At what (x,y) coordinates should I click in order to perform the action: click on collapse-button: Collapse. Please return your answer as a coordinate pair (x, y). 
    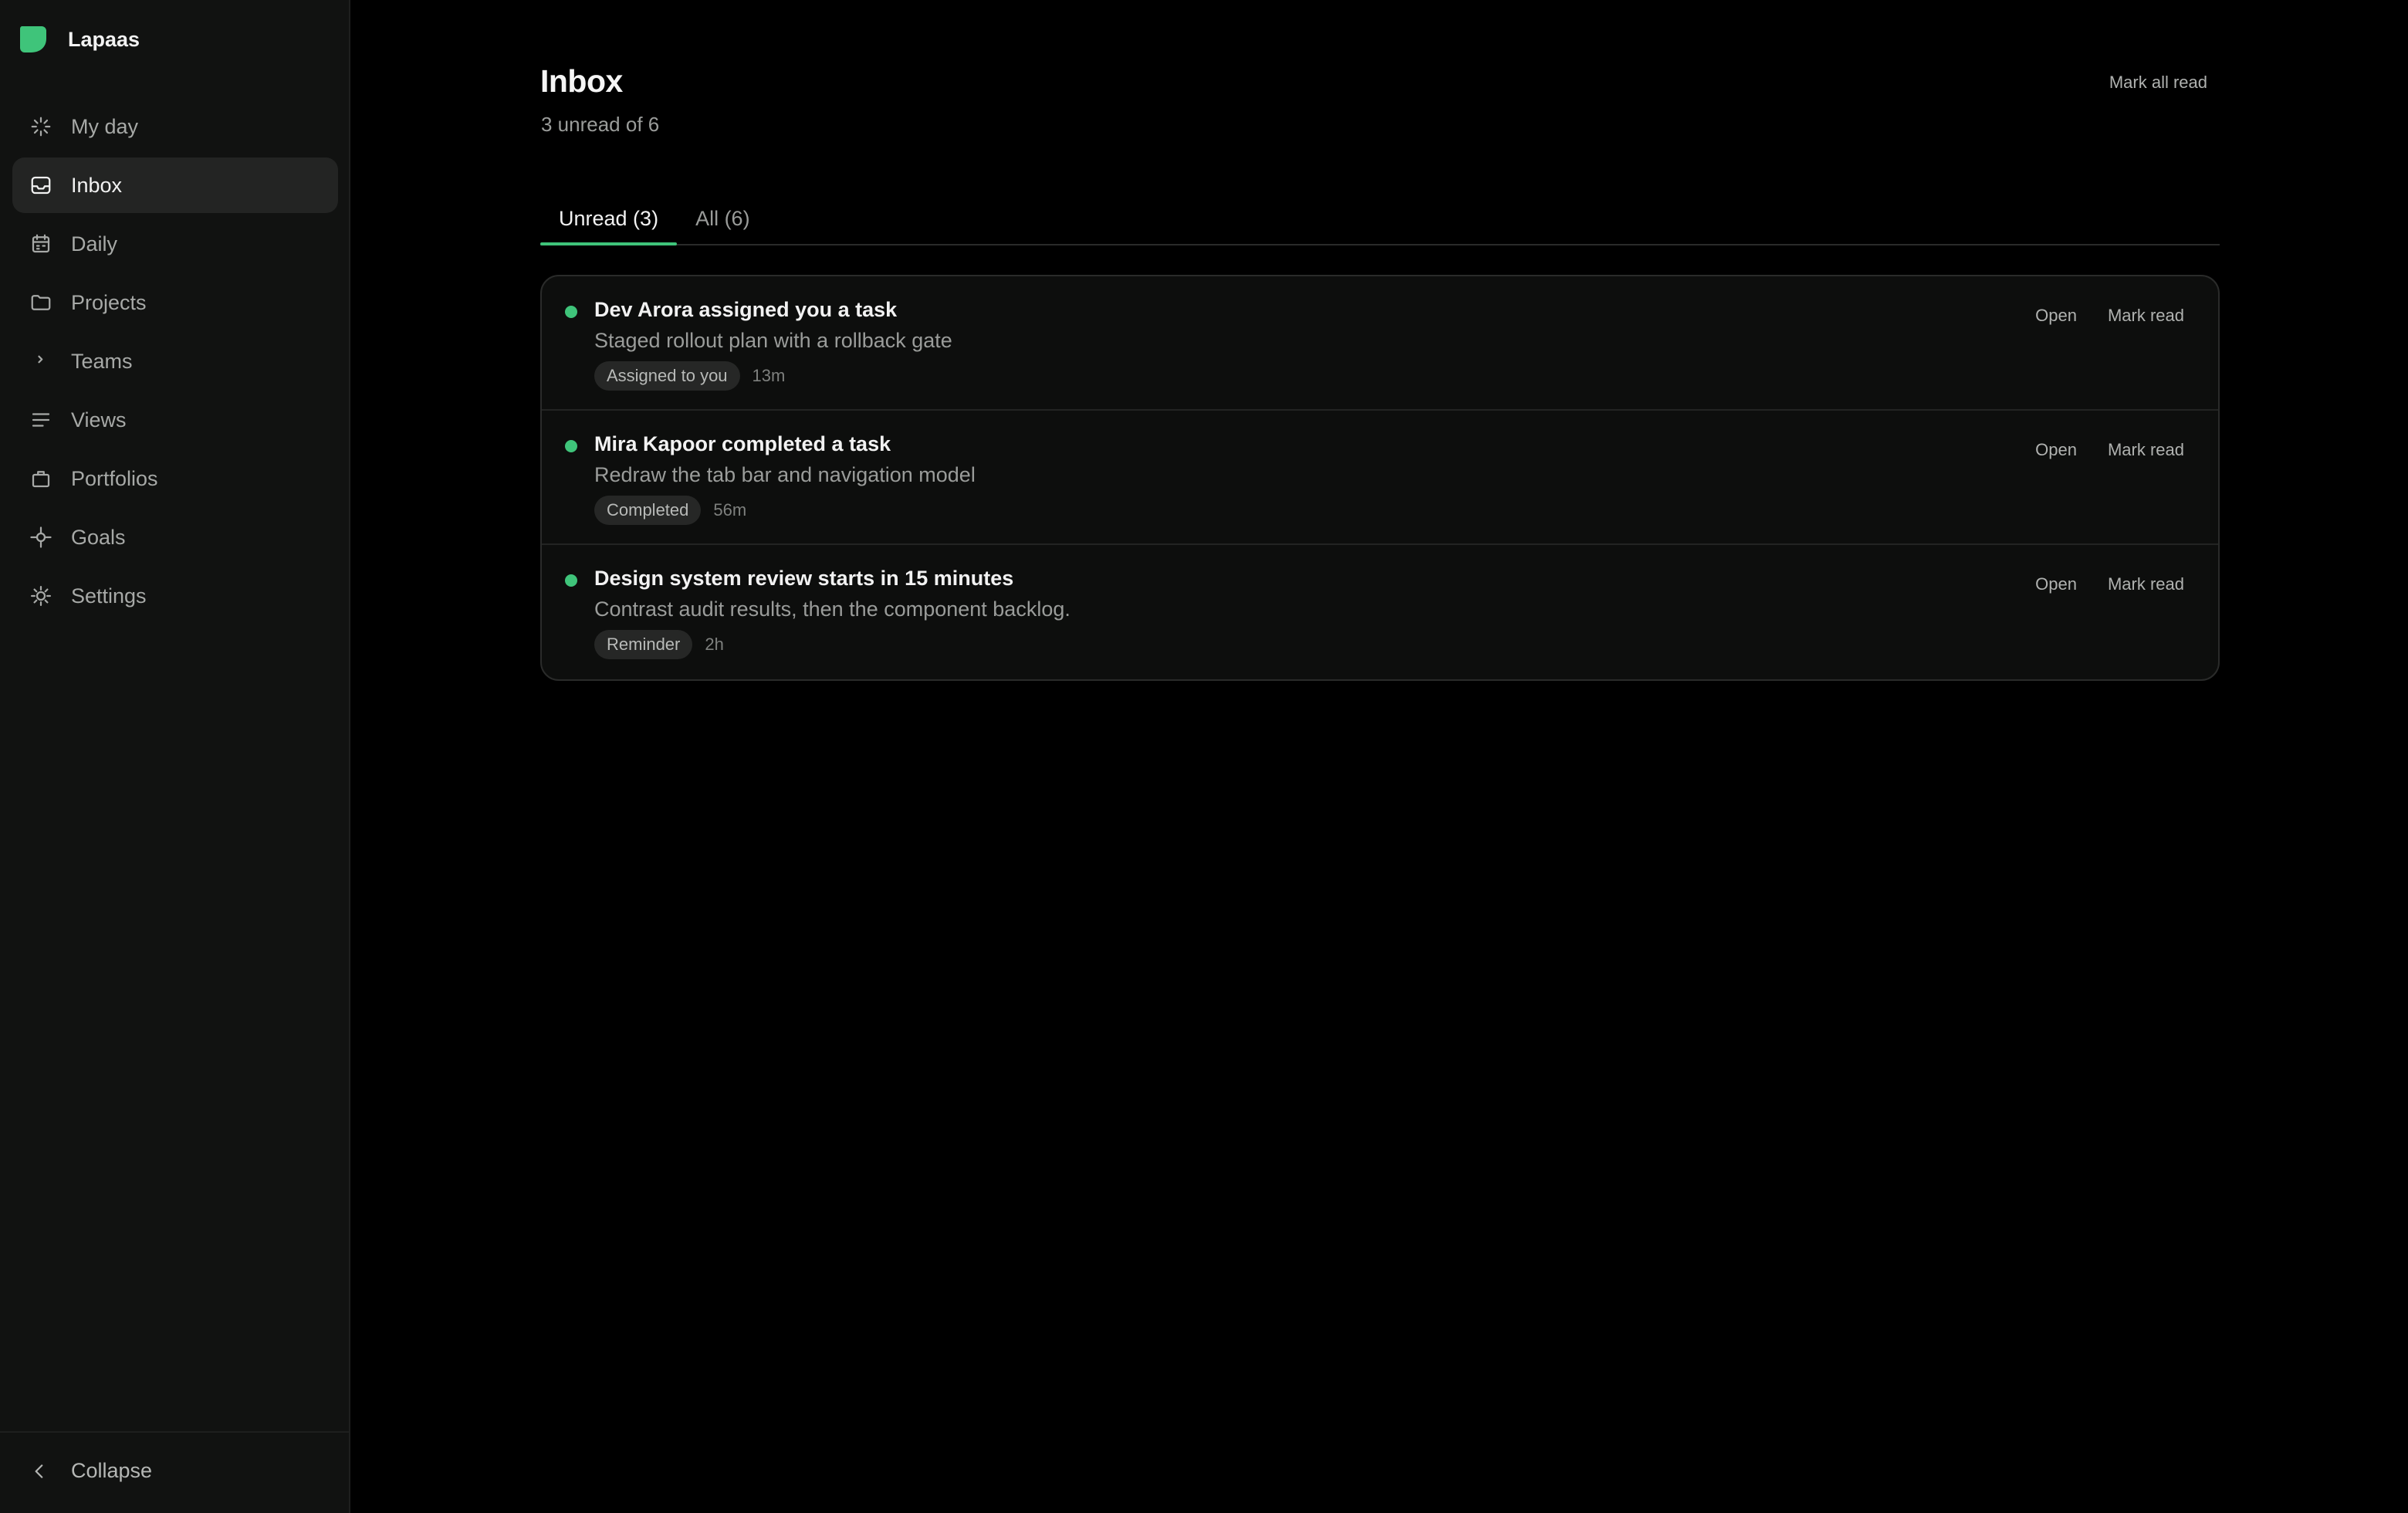
    Looking at the image, I should click on (90, 1471).